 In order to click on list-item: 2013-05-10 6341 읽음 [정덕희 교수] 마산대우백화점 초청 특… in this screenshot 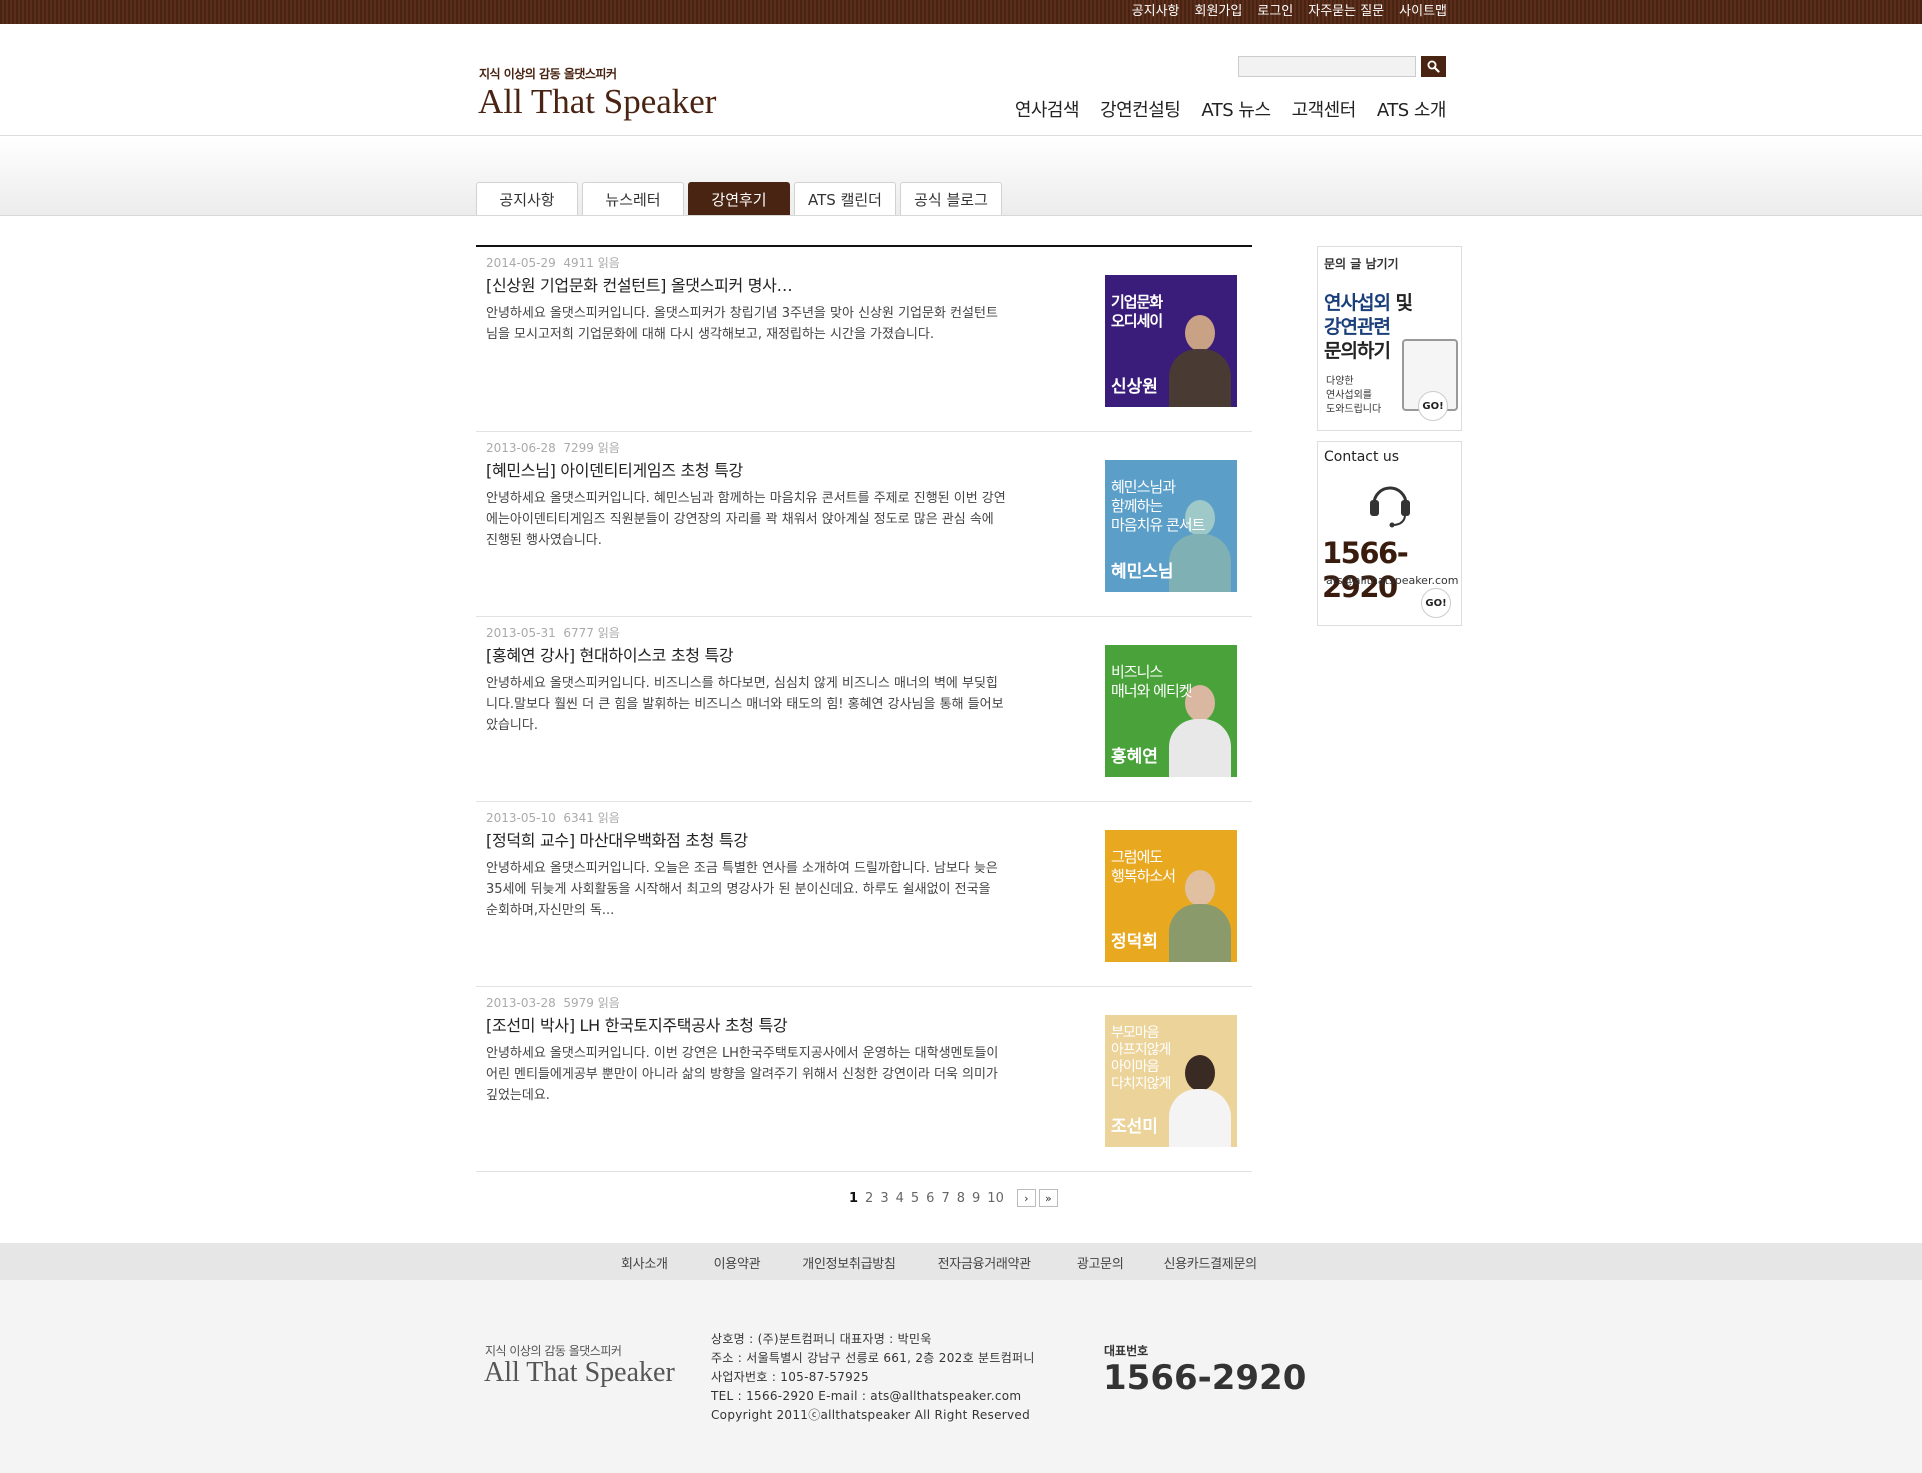, I will do `click(864, 894)`.